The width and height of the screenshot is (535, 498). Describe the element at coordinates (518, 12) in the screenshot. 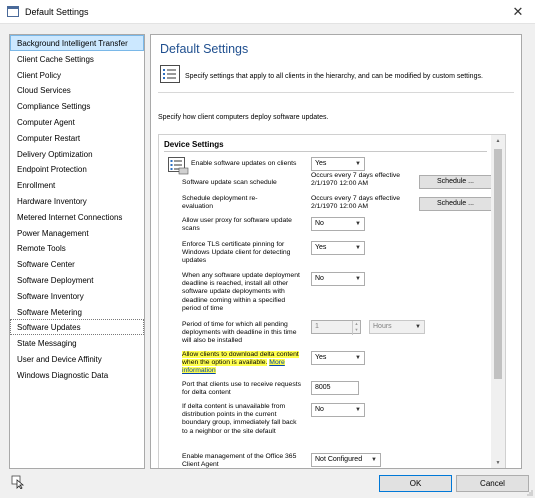

I see `close-icon: ✕` at that location.